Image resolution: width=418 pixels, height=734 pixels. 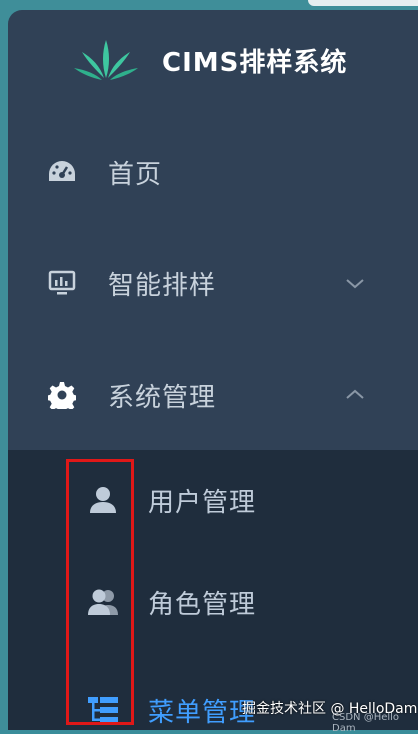 I want to click on chevron-down-icon, so click(x=355, y=284).